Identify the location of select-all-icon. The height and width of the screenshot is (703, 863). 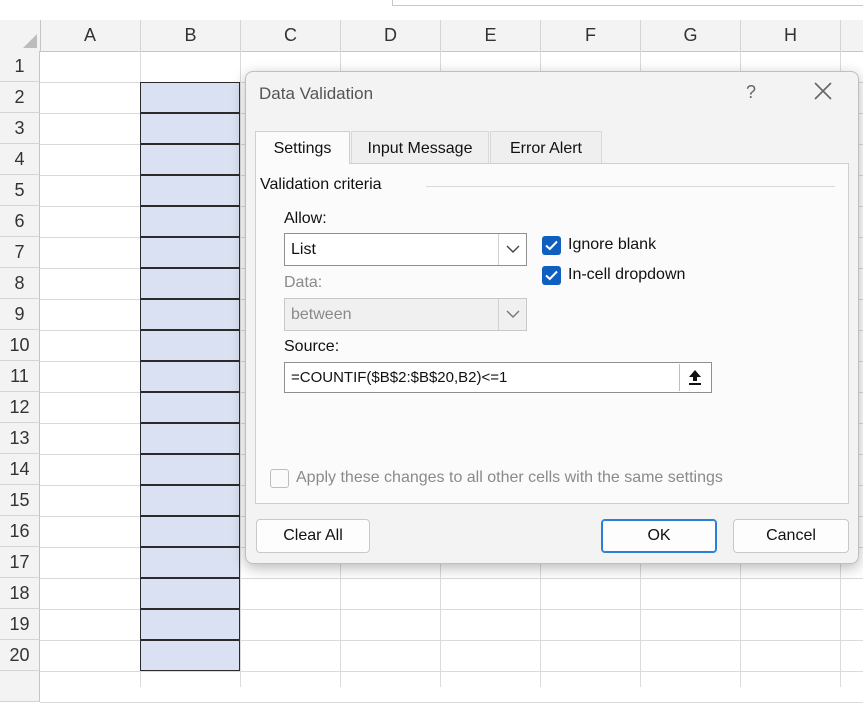
(30, 41).